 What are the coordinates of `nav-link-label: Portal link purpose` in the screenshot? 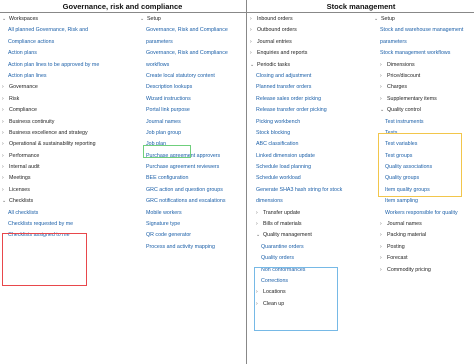 It's located at (168, 110).